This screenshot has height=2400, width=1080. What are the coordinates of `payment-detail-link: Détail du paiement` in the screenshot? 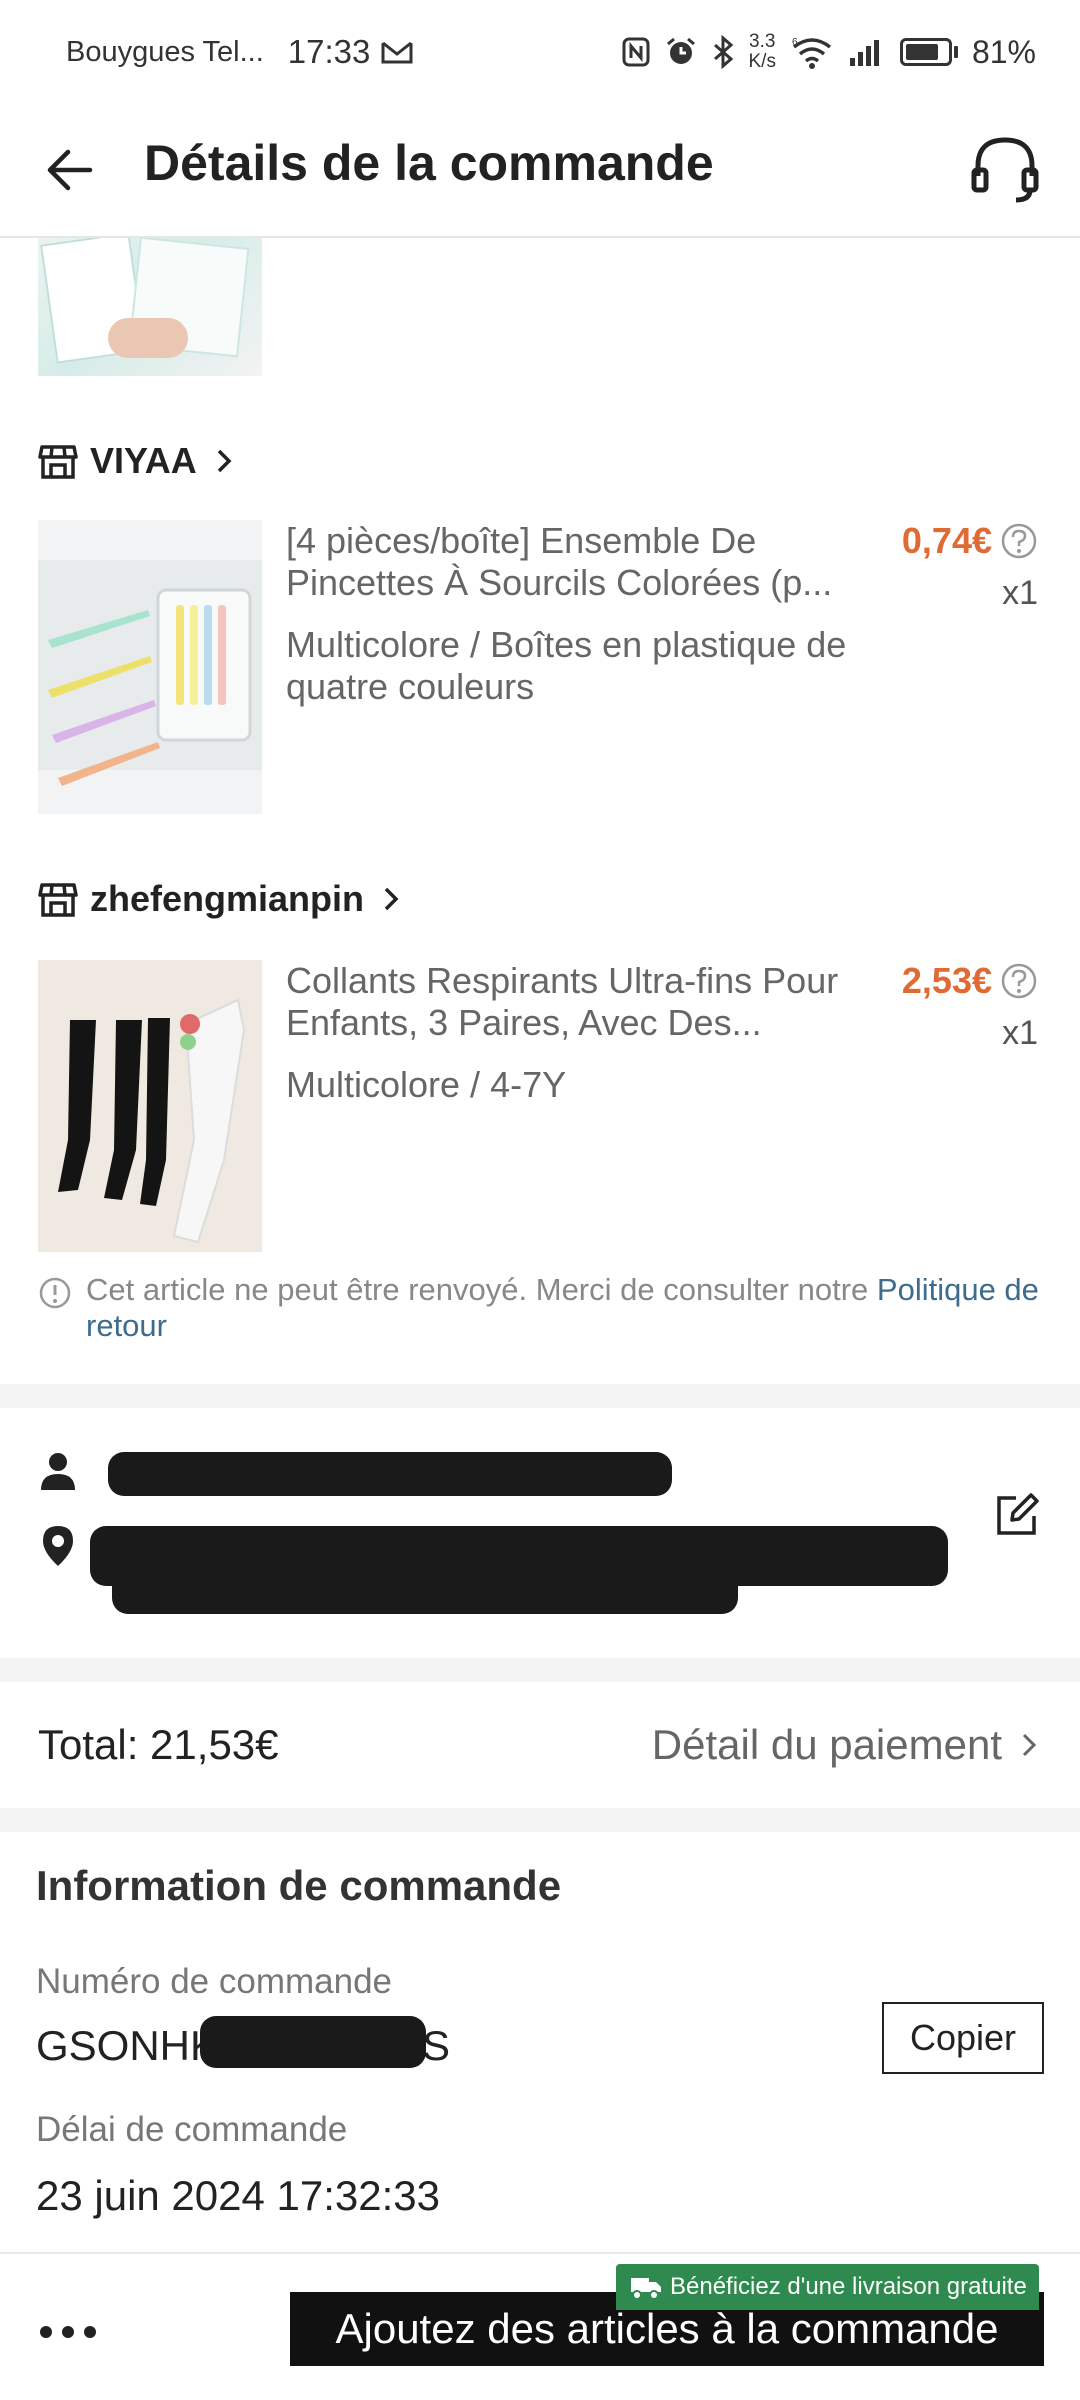 It's located at (847, 1745).